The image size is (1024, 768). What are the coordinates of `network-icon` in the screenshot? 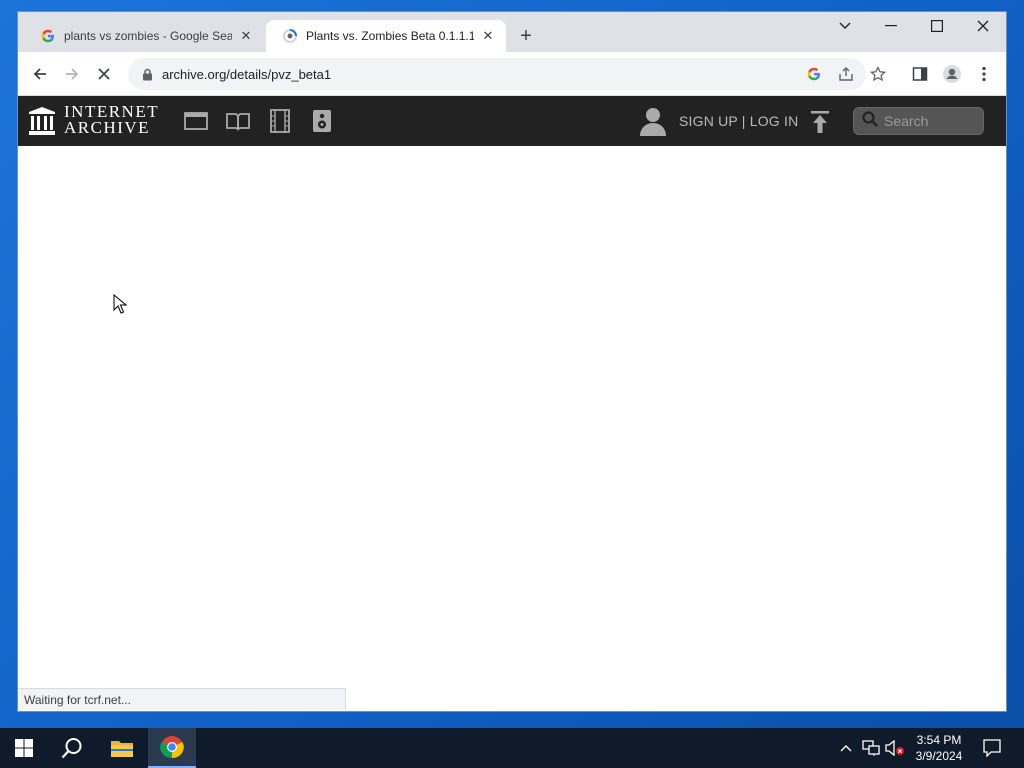 It's located at (871, 748).